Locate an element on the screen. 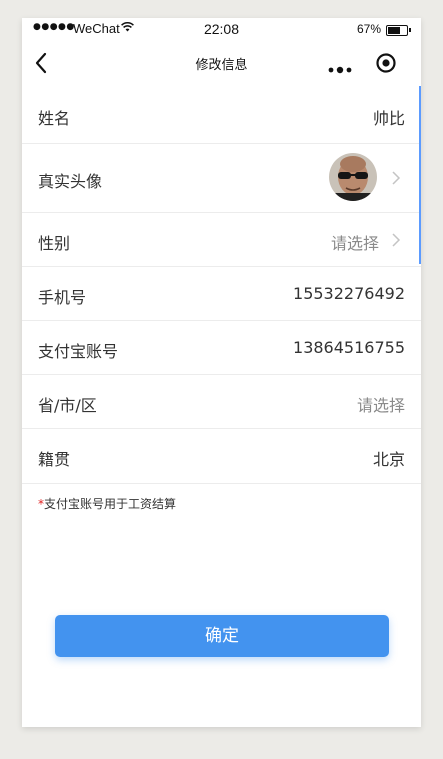 The image size is (443, 759). phone-label: 手机号 is located at coordinates (62, 297).